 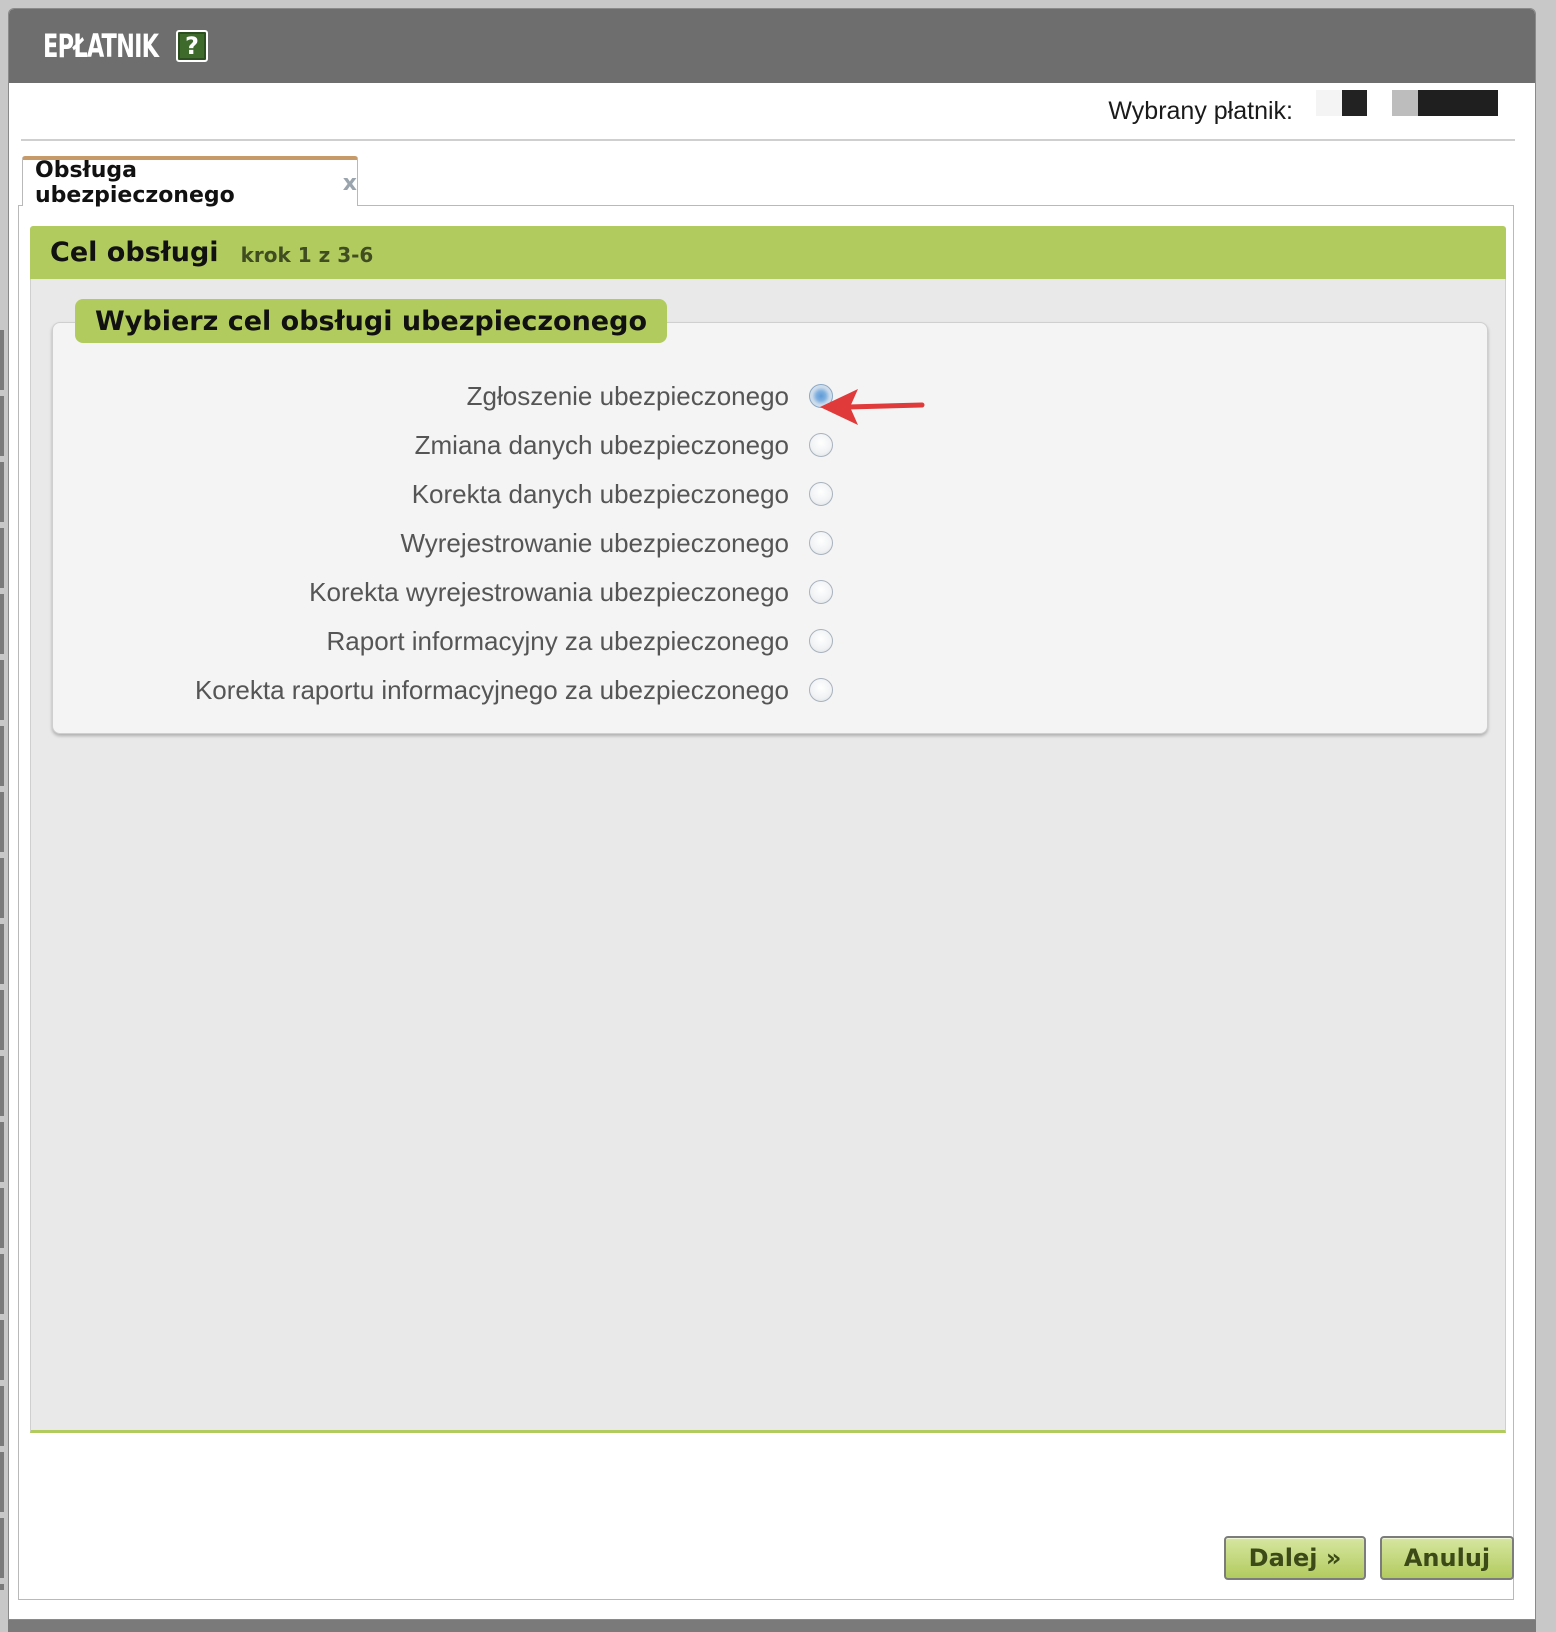 I want to click on payer-label: Wybrany płatnik:, so click(x=1200, y=111).